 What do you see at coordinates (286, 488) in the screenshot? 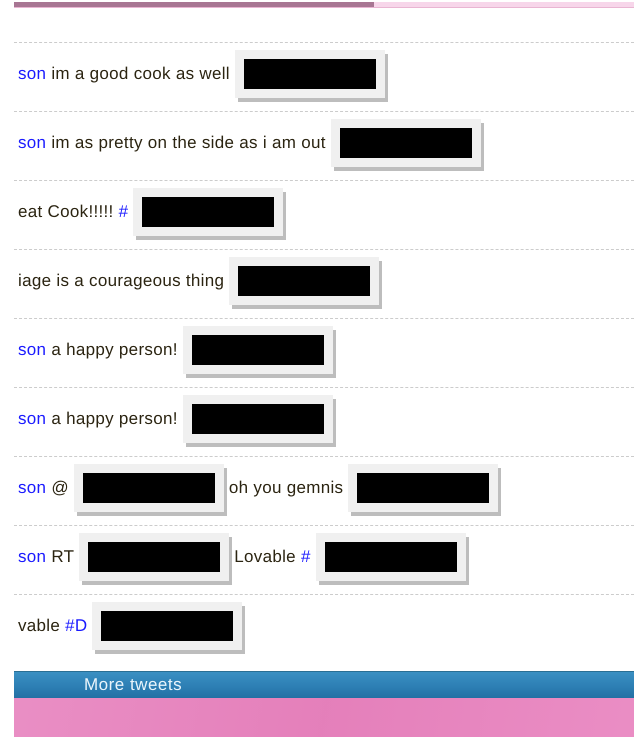
I see `tweet-text: oh you gemnis` at bounding box center [286, 488].